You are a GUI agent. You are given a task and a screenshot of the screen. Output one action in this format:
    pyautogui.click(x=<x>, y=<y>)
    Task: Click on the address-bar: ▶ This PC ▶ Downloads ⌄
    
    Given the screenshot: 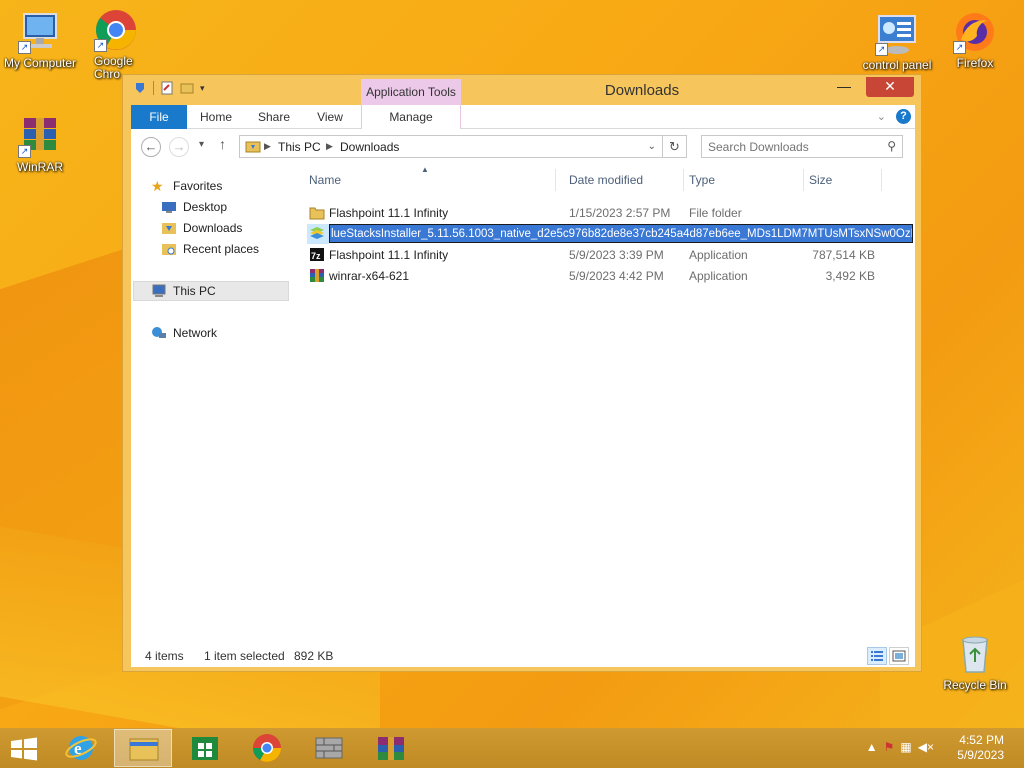 What is the action you would take?
    pyautogui.click(x=451, y=146)
    